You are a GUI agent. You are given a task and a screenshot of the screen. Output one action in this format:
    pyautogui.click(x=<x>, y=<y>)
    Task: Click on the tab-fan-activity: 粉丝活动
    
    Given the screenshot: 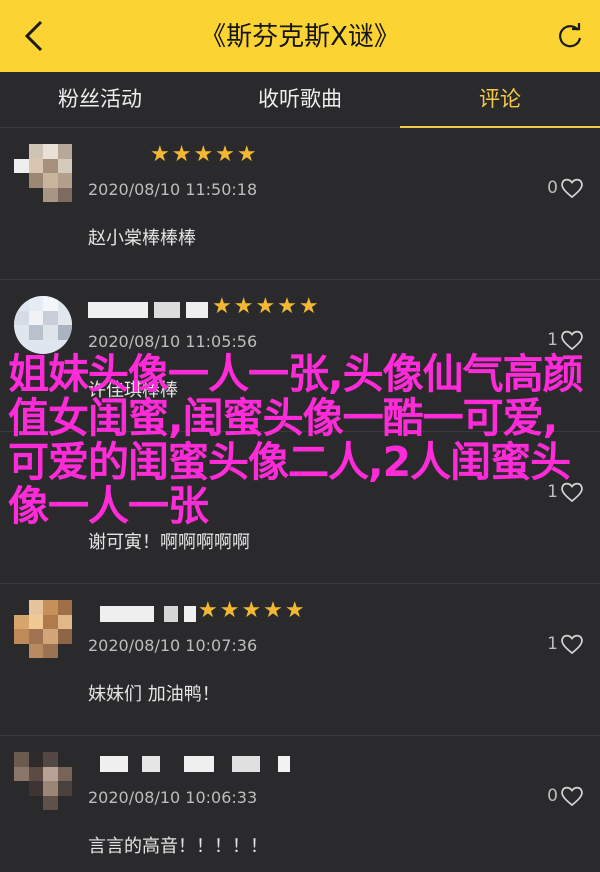 What is the action you would take?
    pyautogui.click(x=100, y=100)
    